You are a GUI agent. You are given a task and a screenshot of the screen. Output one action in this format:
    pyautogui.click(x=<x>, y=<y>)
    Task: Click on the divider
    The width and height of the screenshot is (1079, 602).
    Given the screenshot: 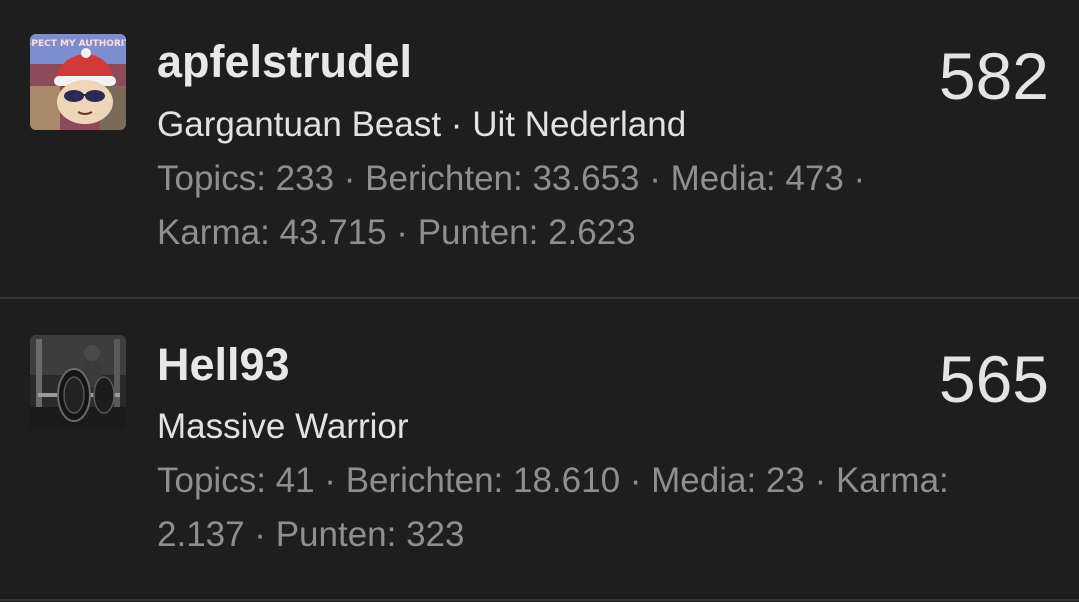 What is the action you would take?
    pyautogui.click(x=539, y=600)
    